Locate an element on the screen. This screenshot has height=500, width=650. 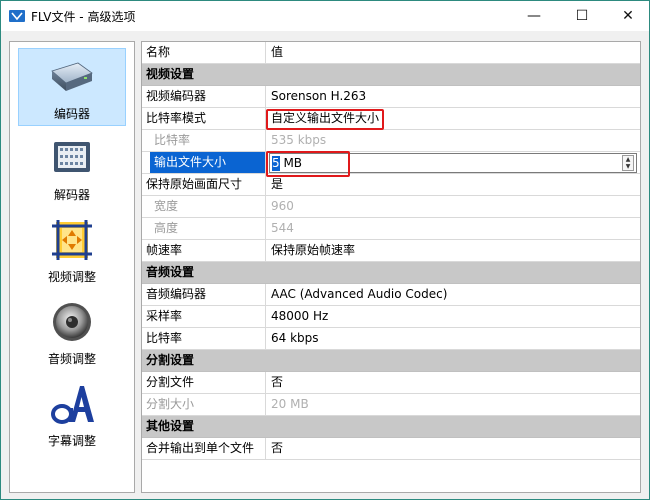
property-name: 帧速率 is located at coordinates (204, 250).